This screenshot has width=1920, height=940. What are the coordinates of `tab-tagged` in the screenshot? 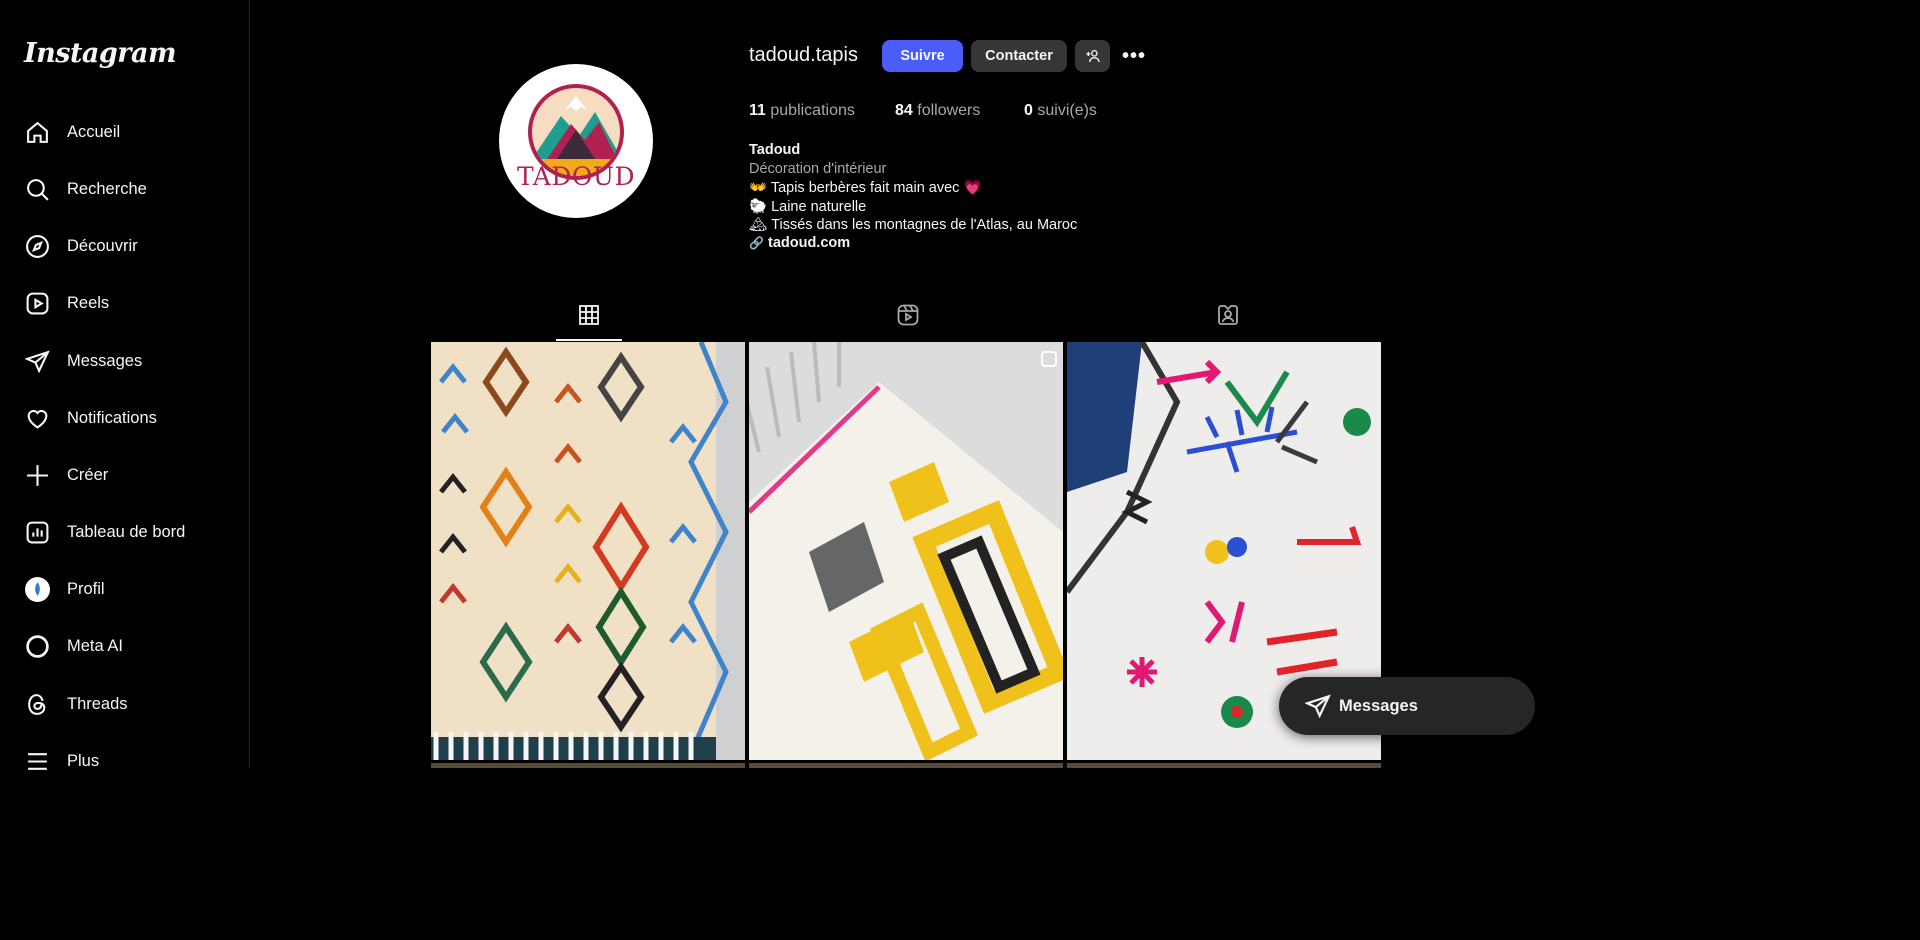 It's located at (1228, 322).